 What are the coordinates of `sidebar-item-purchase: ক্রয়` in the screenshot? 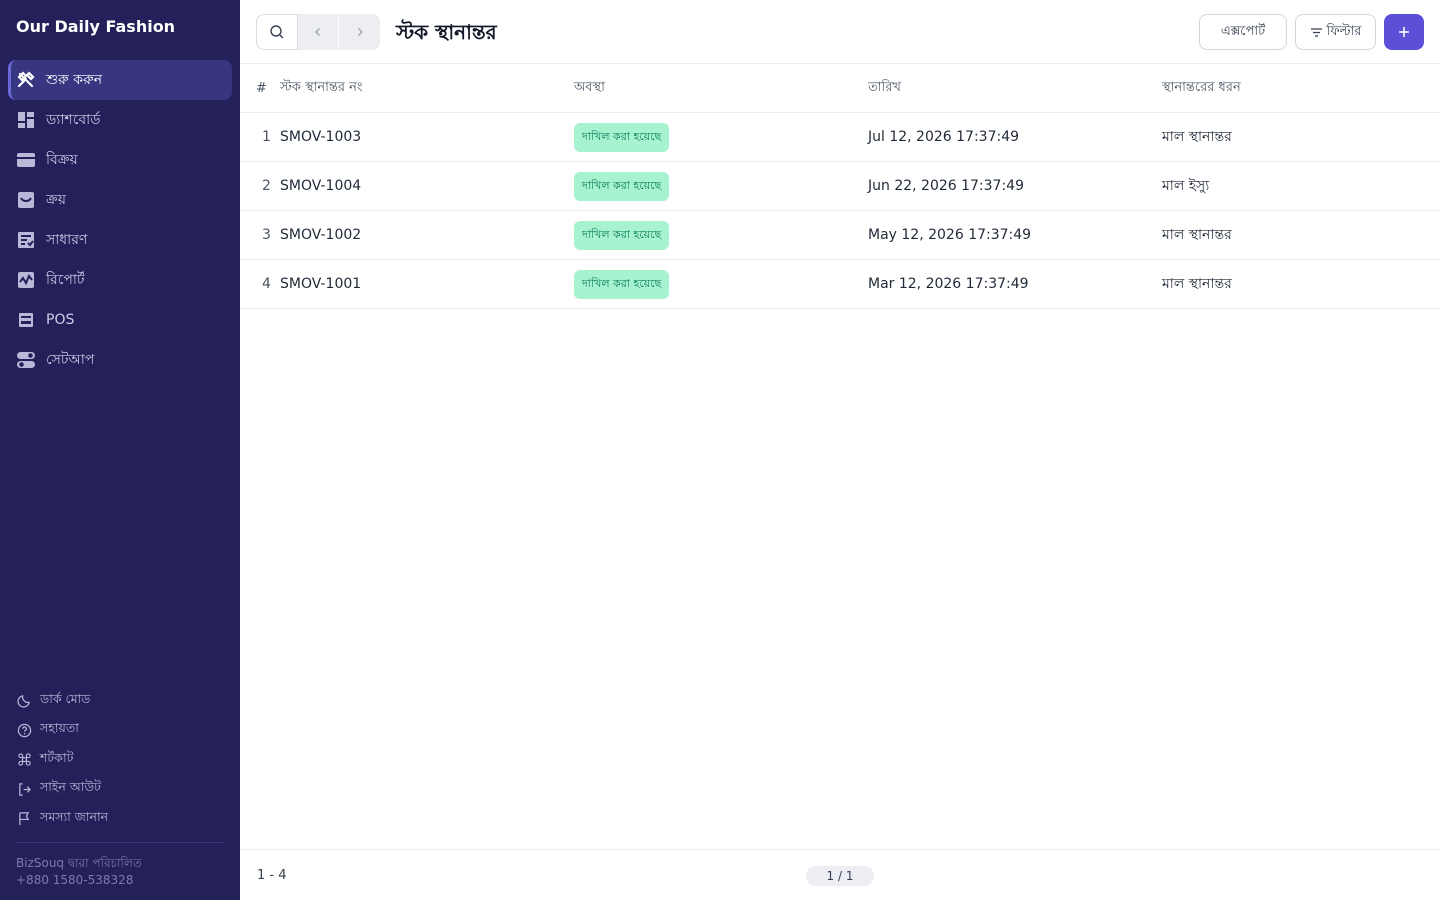 It's located at (120, 200).